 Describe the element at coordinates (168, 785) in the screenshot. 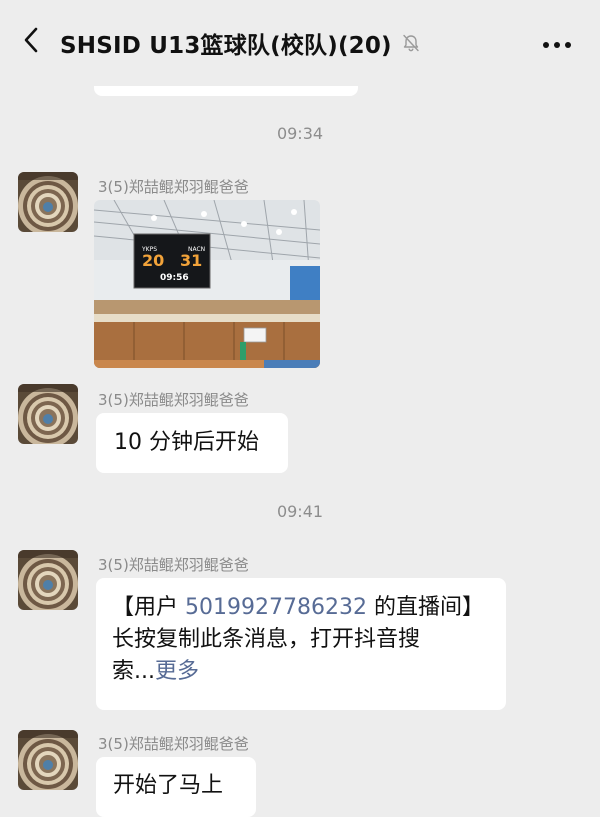

I see `message-text: 开始了马上` at that location.